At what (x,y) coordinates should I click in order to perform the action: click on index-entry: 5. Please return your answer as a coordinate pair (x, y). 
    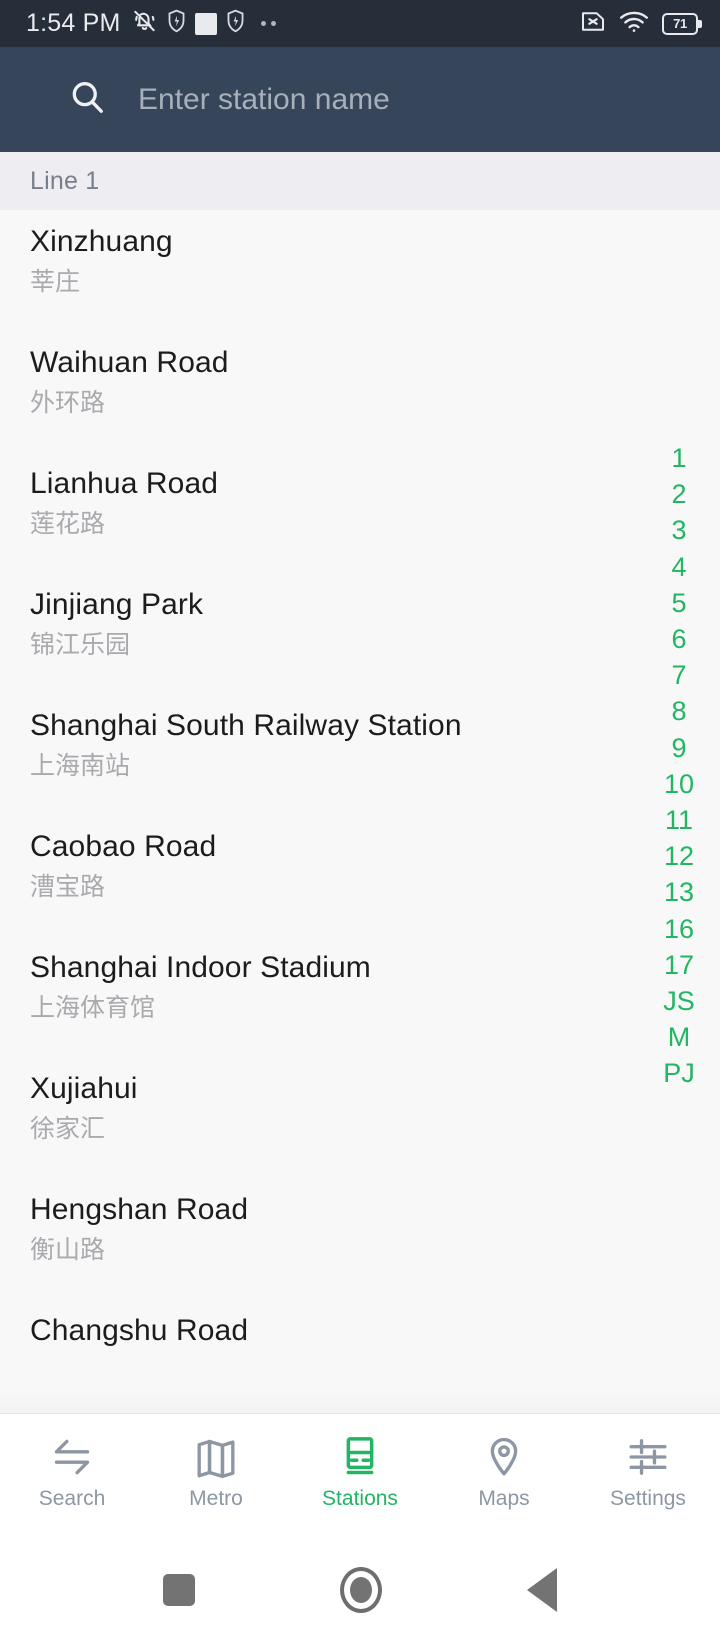
    Looking at the image, I should click on (685, 603).